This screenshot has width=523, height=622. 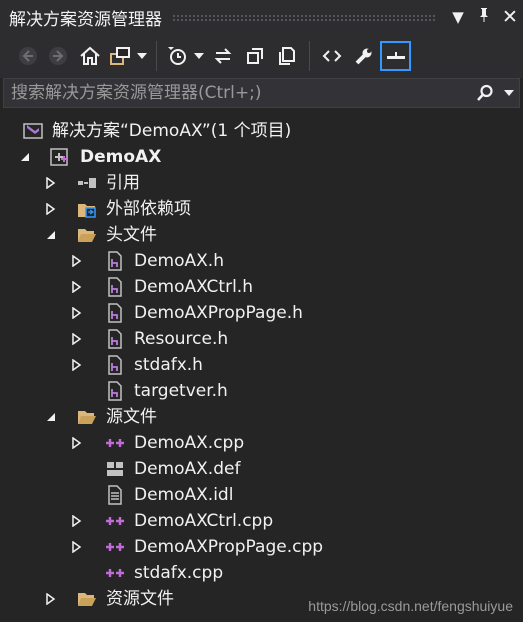 I want to click on show-all-files-icon, so click(x=287, y=56).